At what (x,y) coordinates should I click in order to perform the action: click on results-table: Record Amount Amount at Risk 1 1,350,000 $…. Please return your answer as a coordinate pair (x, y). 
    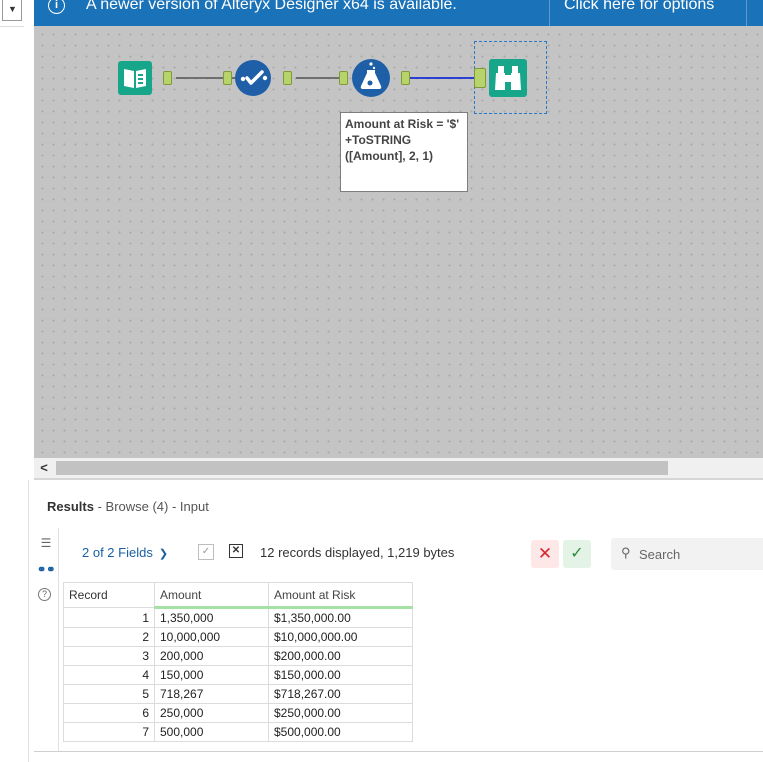
    Looking at the image, I should click on (238, 662).